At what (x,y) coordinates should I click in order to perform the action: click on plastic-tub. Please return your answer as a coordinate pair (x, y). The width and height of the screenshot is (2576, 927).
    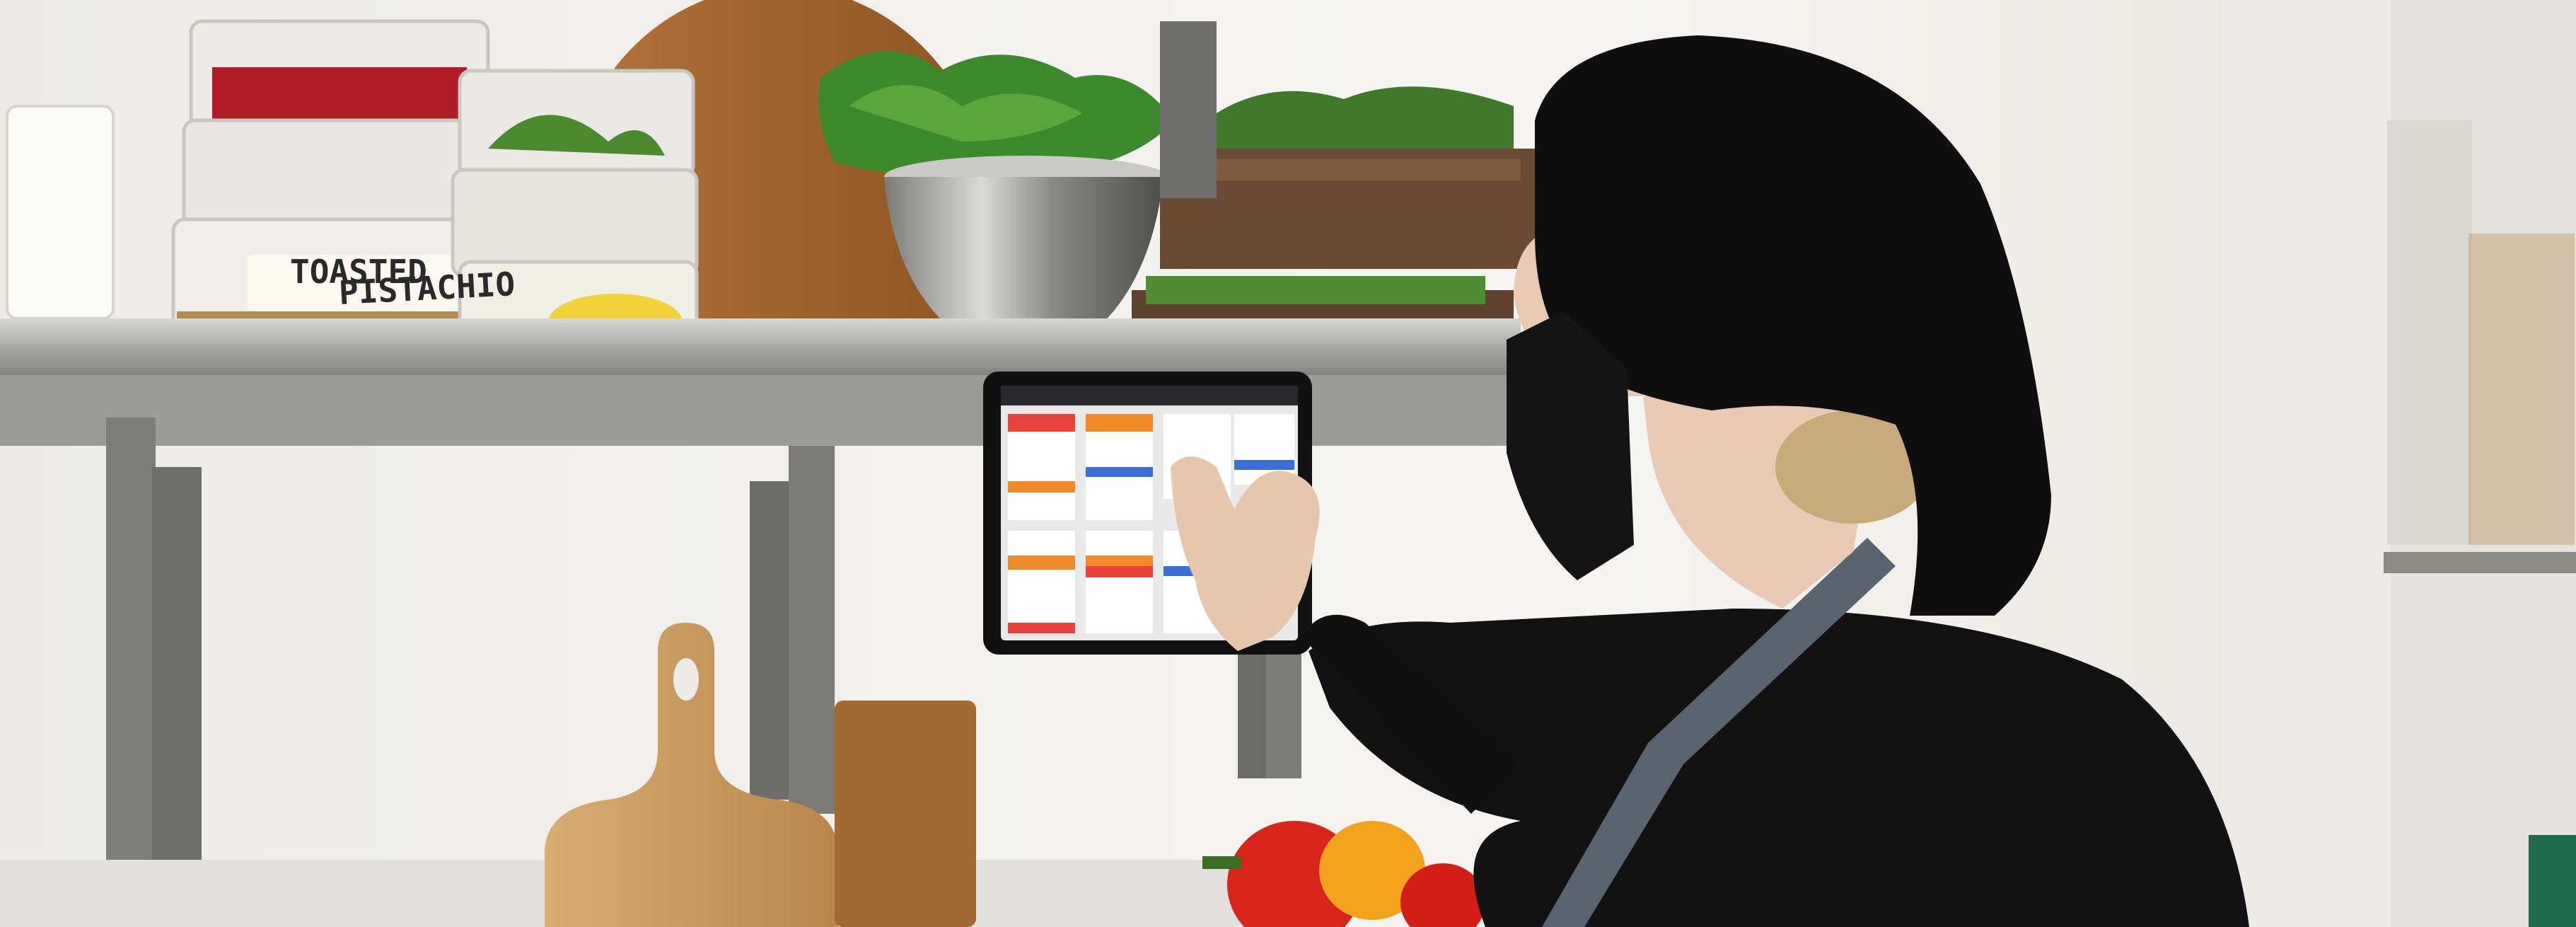
    Looking at the image, I should click on (60, 212).